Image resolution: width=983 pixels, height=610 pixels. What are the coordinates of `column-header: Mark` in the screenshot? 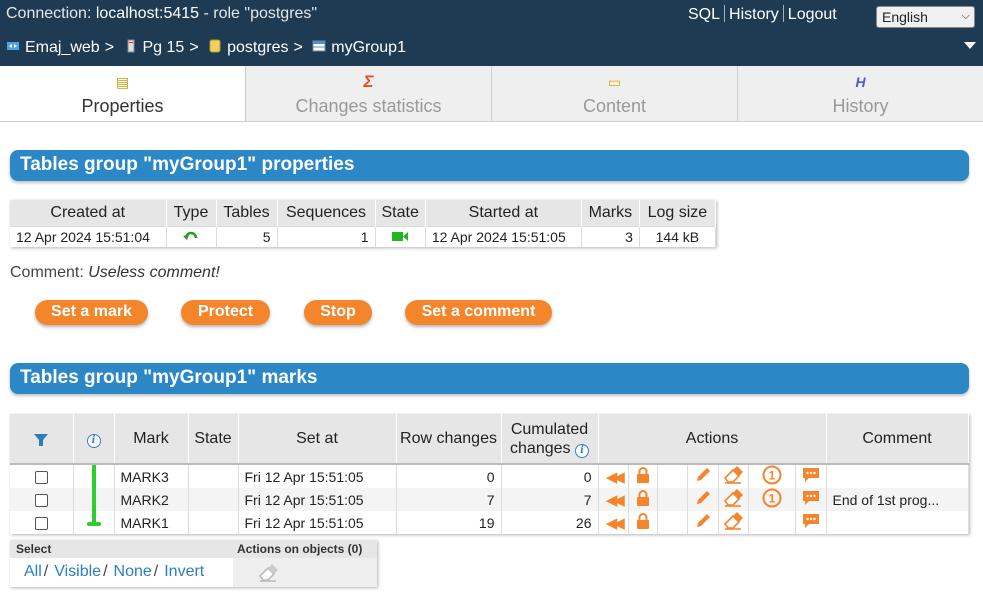 It's located at (151, 439).